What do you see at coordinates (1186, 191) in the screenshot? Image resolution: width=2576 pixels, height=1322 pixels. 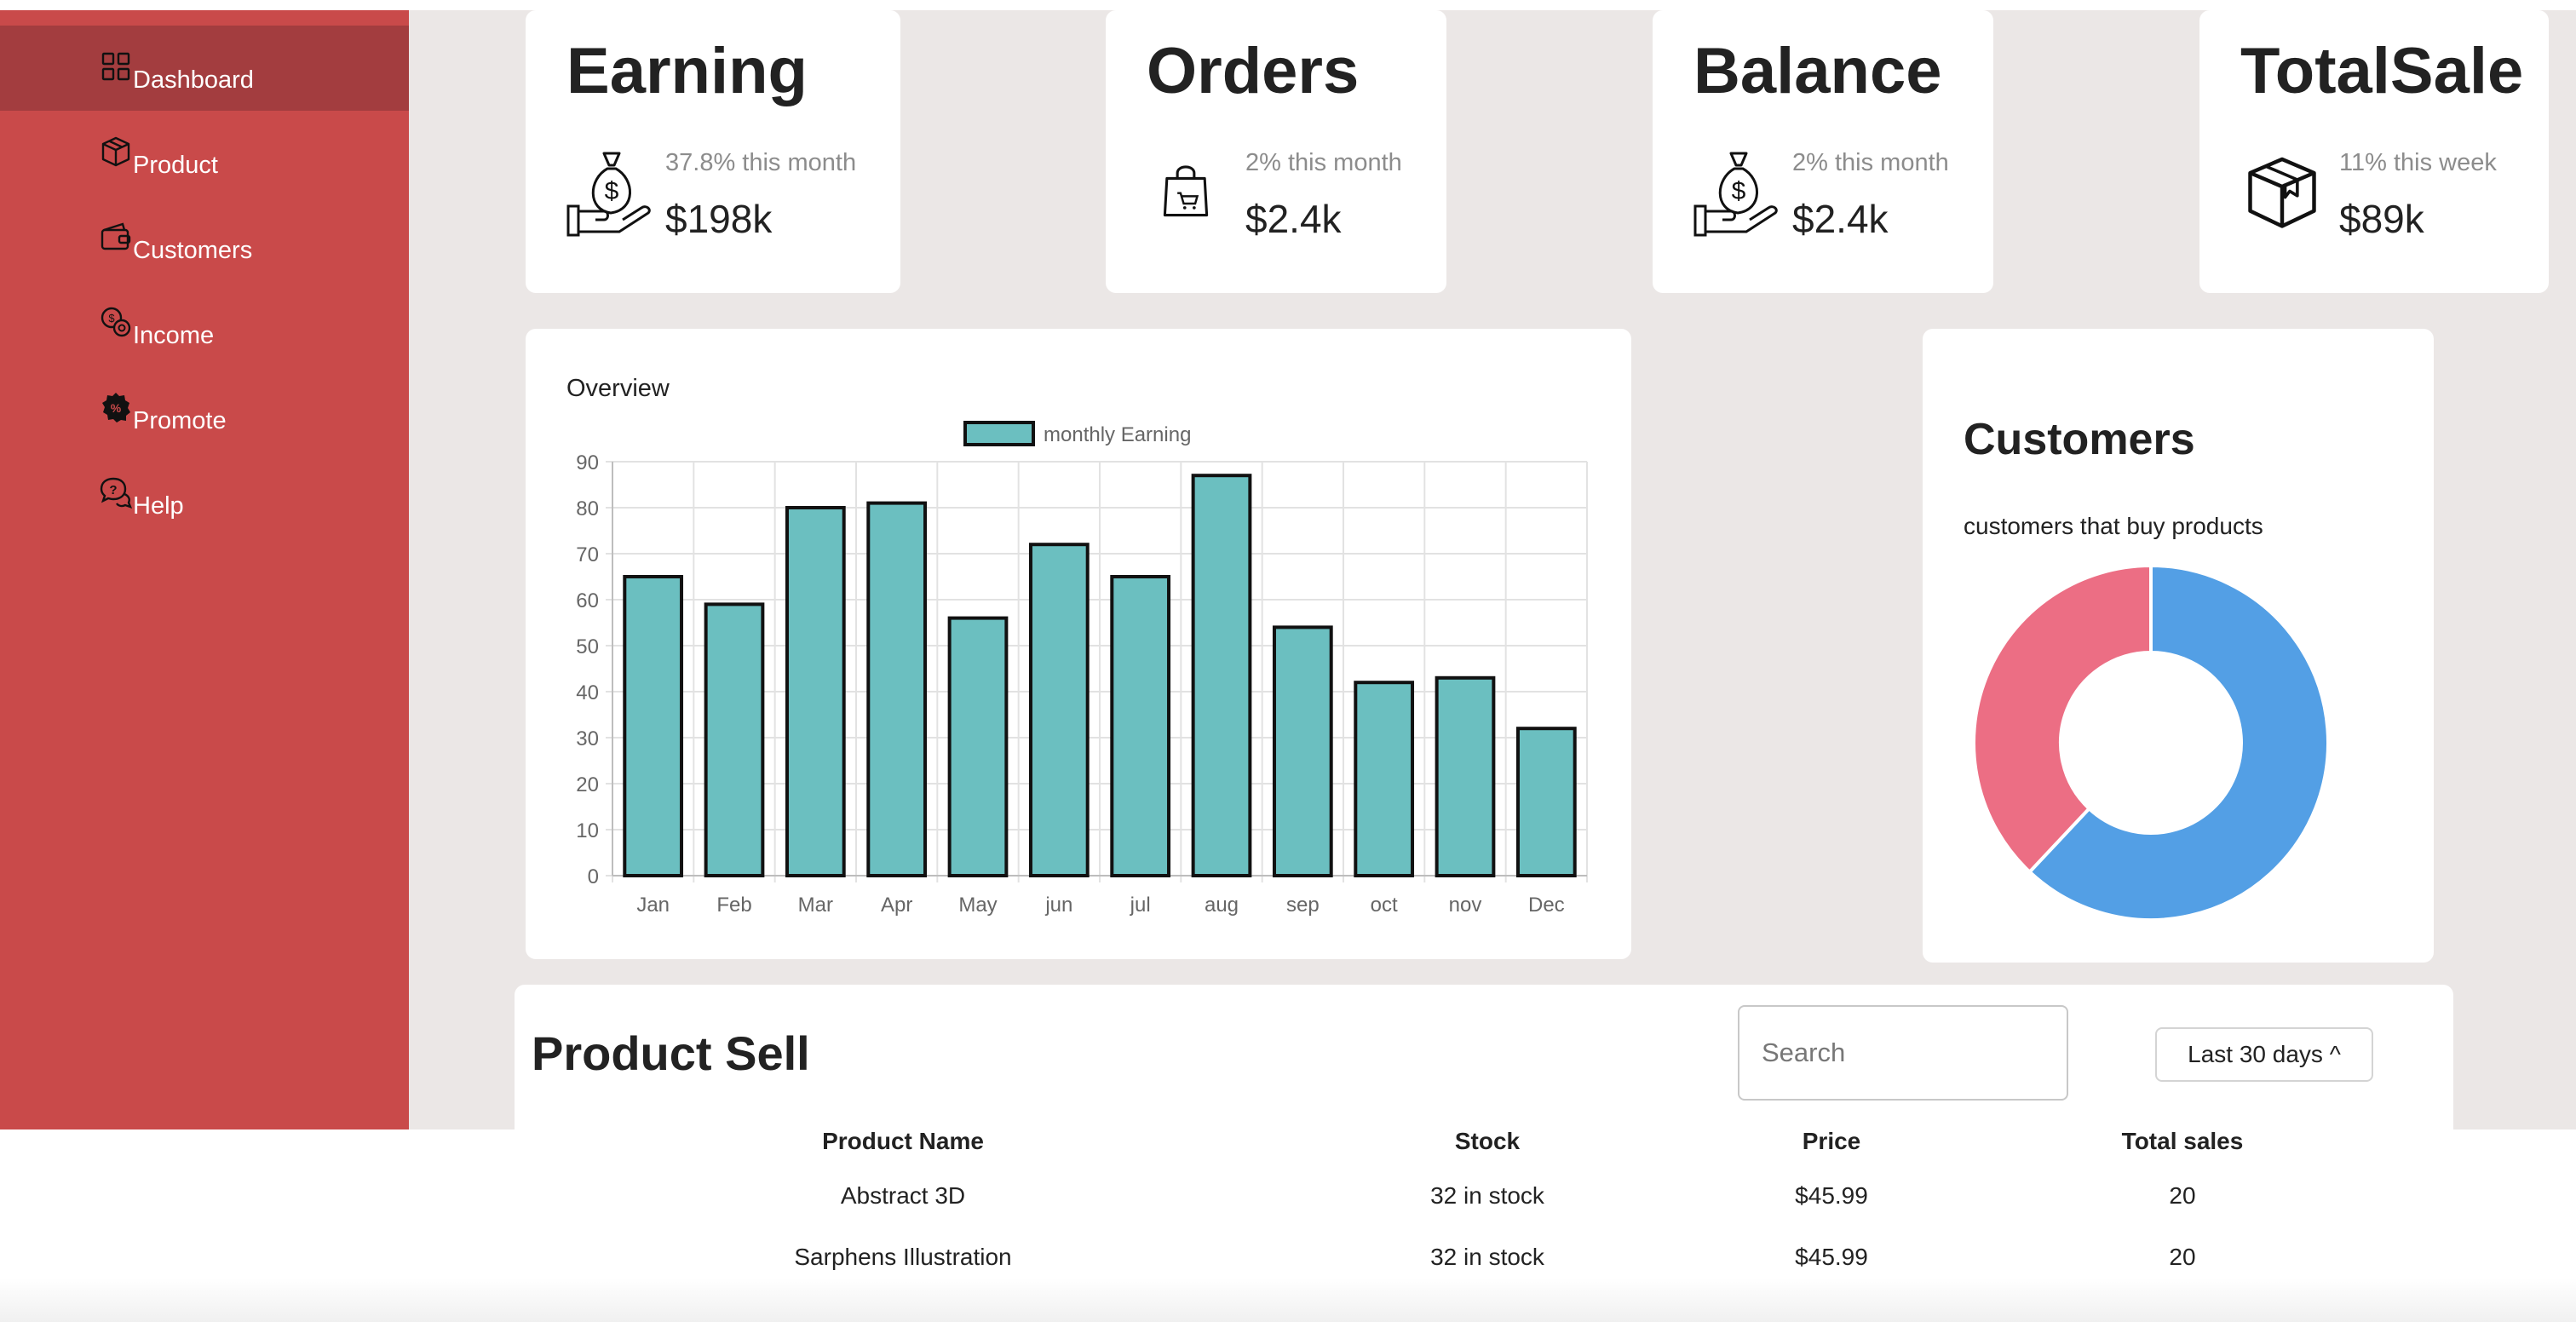 I see `shopping-bag-icon` at bounding box center [1186, 191].